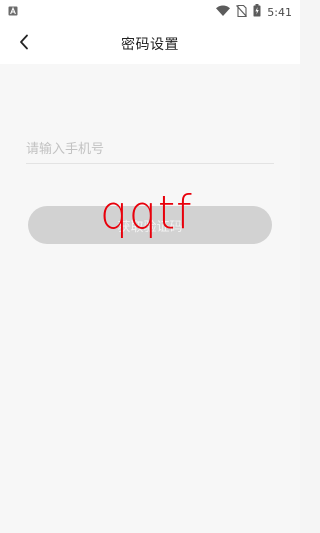  What do you see at coordinates (279, 12) in the screenshot?
I see `status-time: 5:41` at bounding box center [279, 12].